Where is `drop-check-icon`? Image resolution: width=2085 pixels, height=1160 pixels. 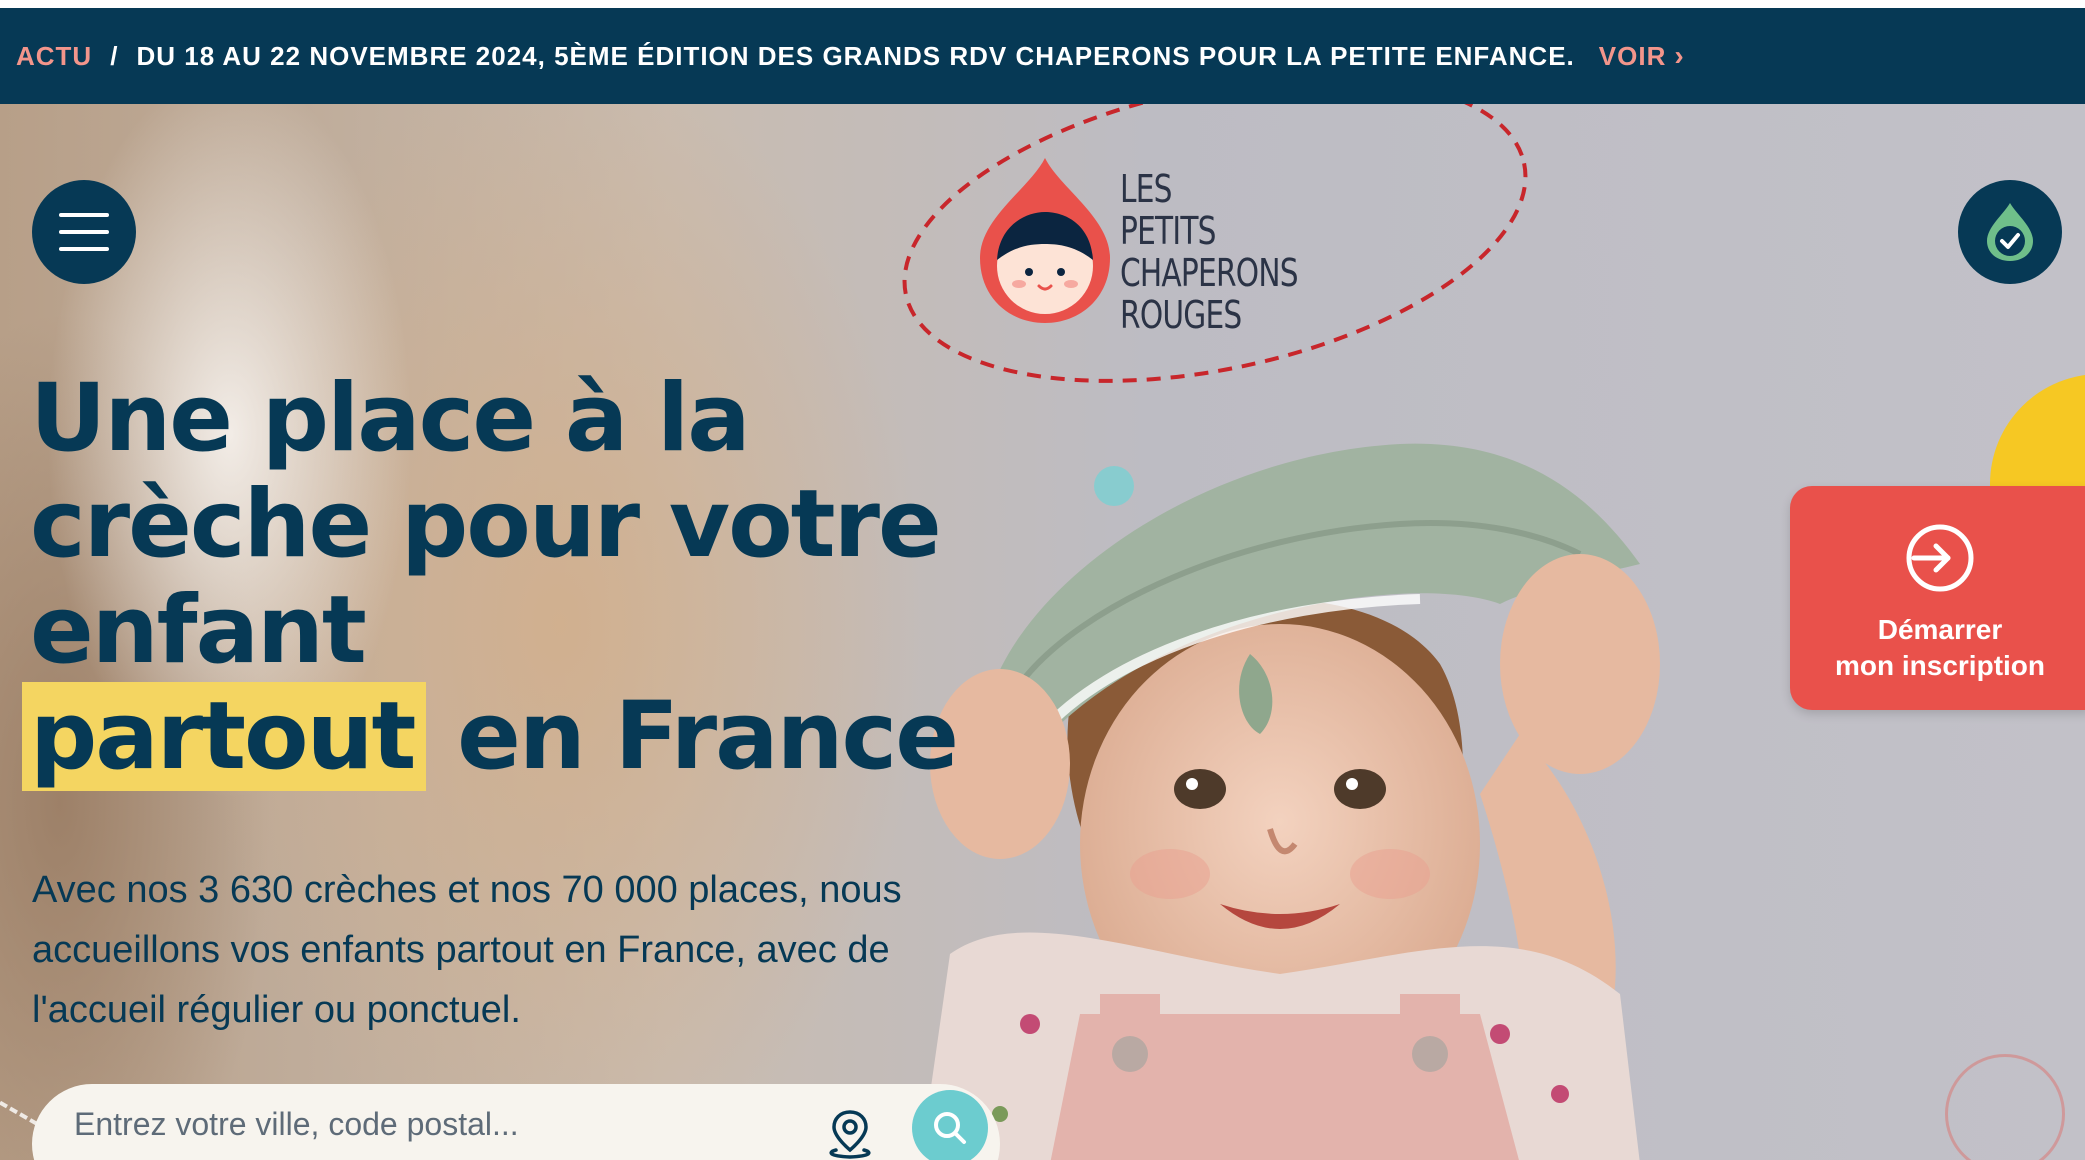 drop-check-icon is located at coordinates (2010, 232).